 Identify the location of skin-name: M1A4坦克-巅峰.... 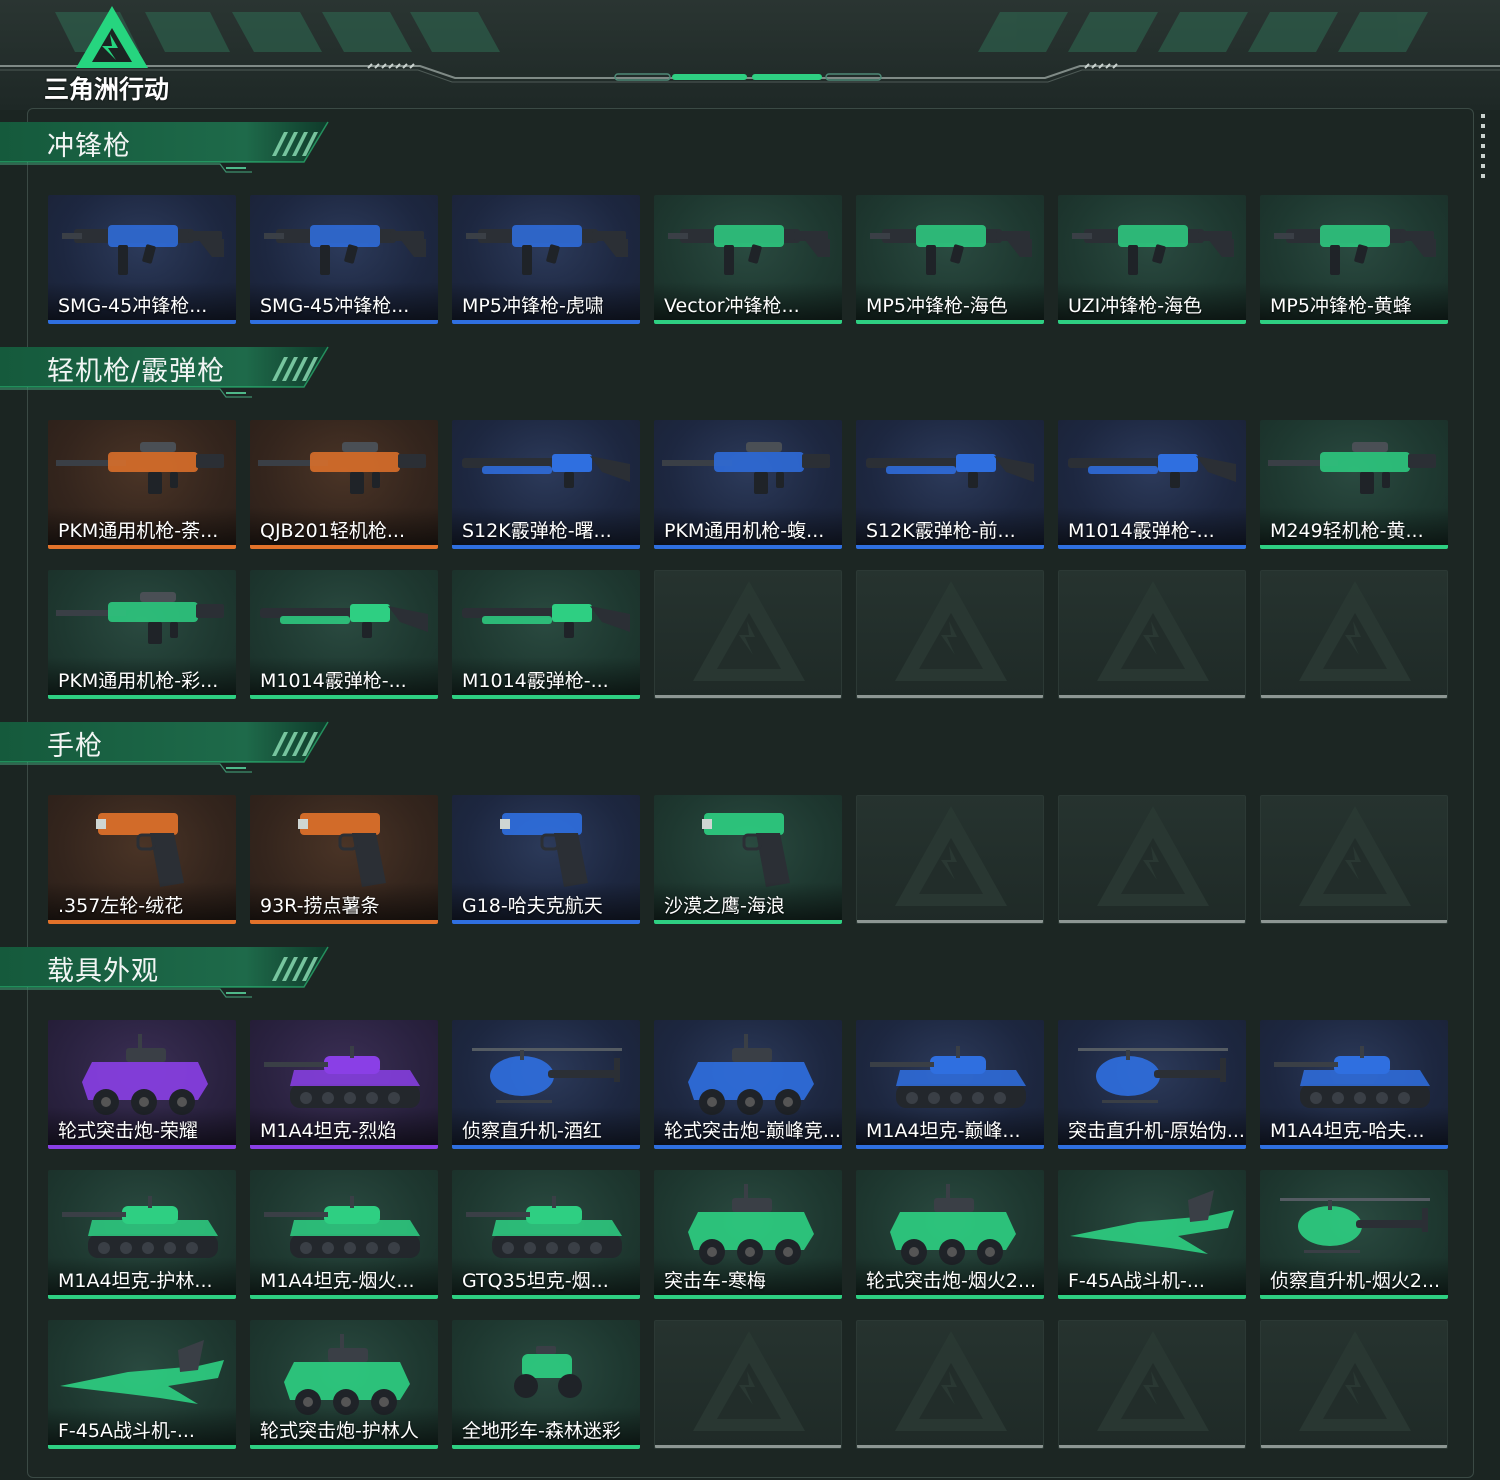
(943, 1131).